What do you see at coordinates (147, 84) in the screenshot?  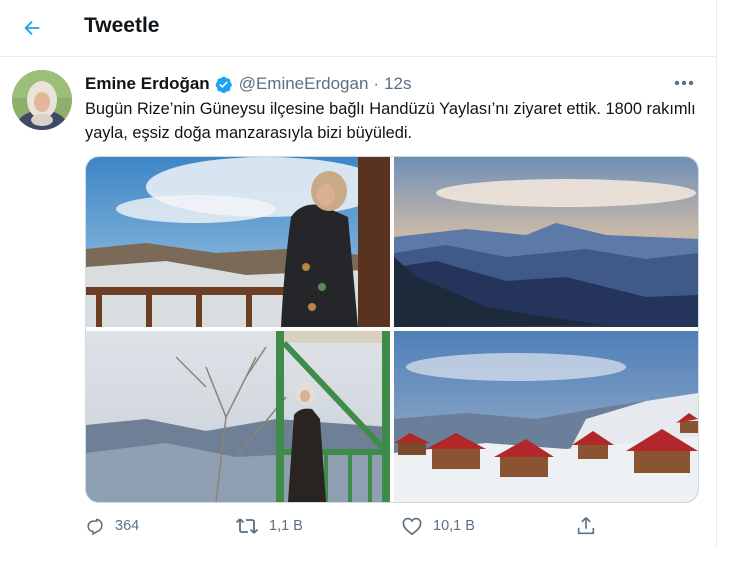 I see `author-name: Emine Erdoğan` at bounding box center [147, 84].